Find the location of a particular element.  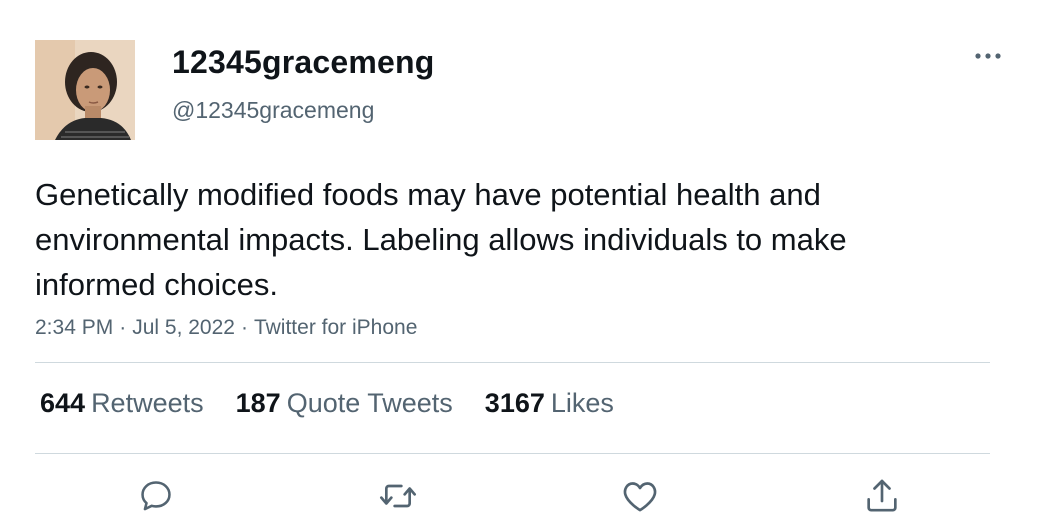

share-icon is located at coordinates (882, 495).